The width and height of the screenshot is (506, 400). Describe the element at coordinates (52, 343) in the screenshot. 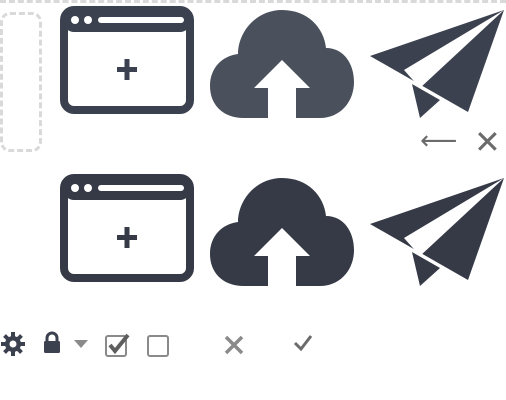

I see `lock-icon` at that location.